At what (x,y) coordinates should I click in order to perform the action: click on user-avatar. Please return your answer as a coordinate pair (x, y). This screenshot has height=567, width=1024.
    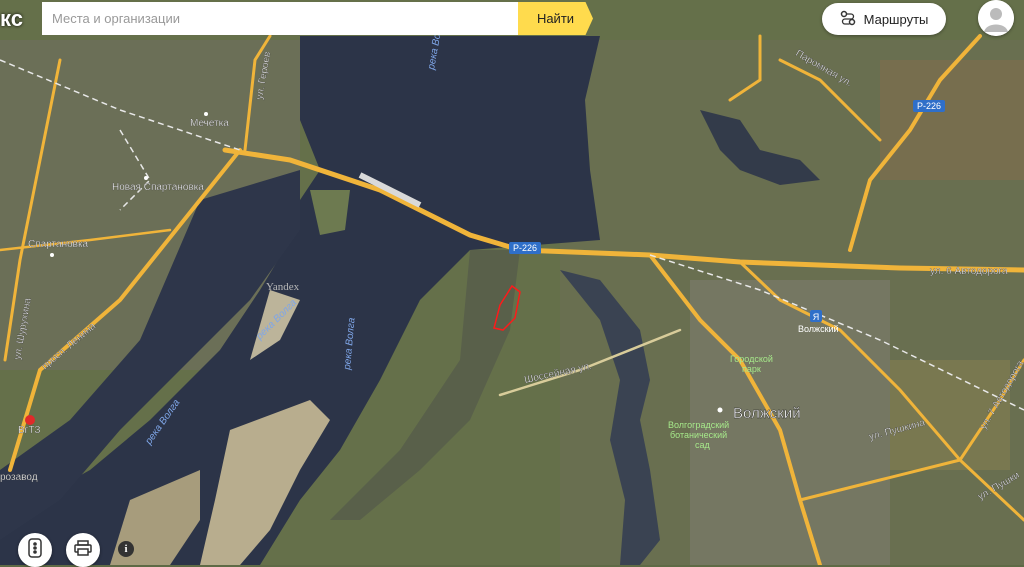
    Looking at the image, I should click on (996, 18).